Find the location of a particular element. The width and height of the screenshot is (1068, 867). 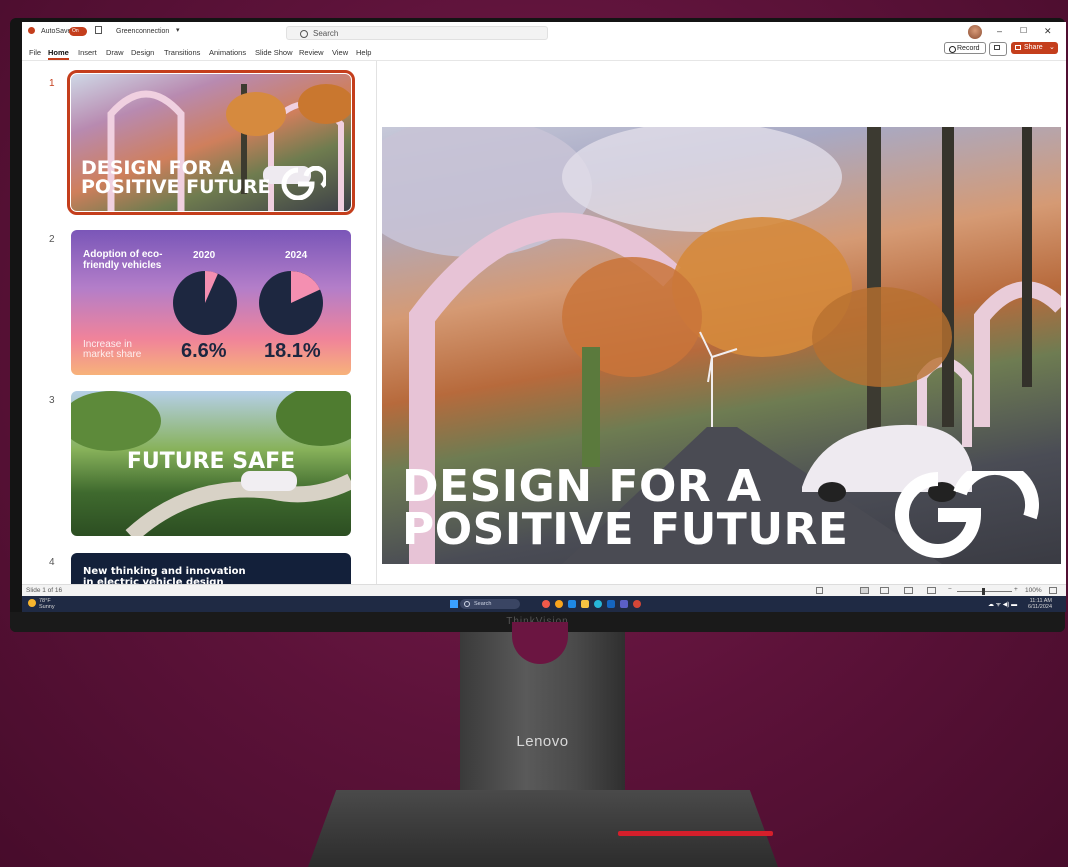

file-explorer-icon is located at coordinates (585, 604).